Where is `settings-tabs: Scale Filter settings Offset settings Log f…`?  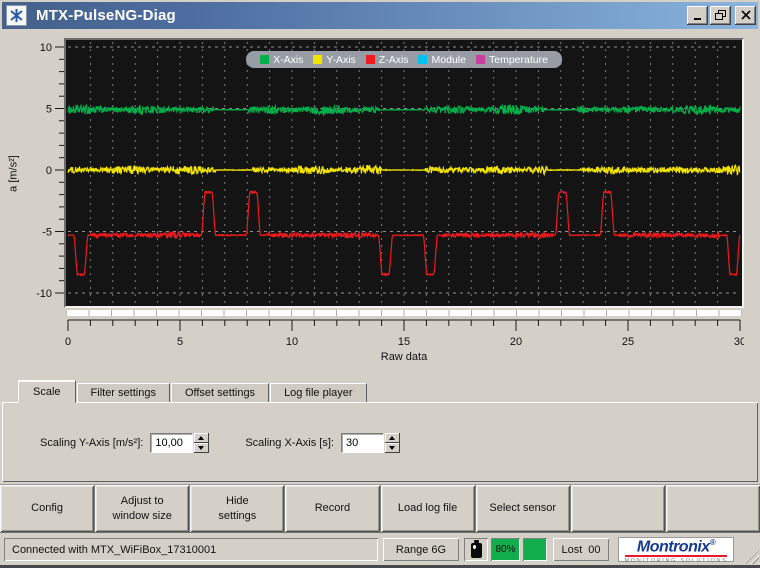
settings-tabs: Scale Filter settings Offset settings Log f… is located at coordinates (380, 391).